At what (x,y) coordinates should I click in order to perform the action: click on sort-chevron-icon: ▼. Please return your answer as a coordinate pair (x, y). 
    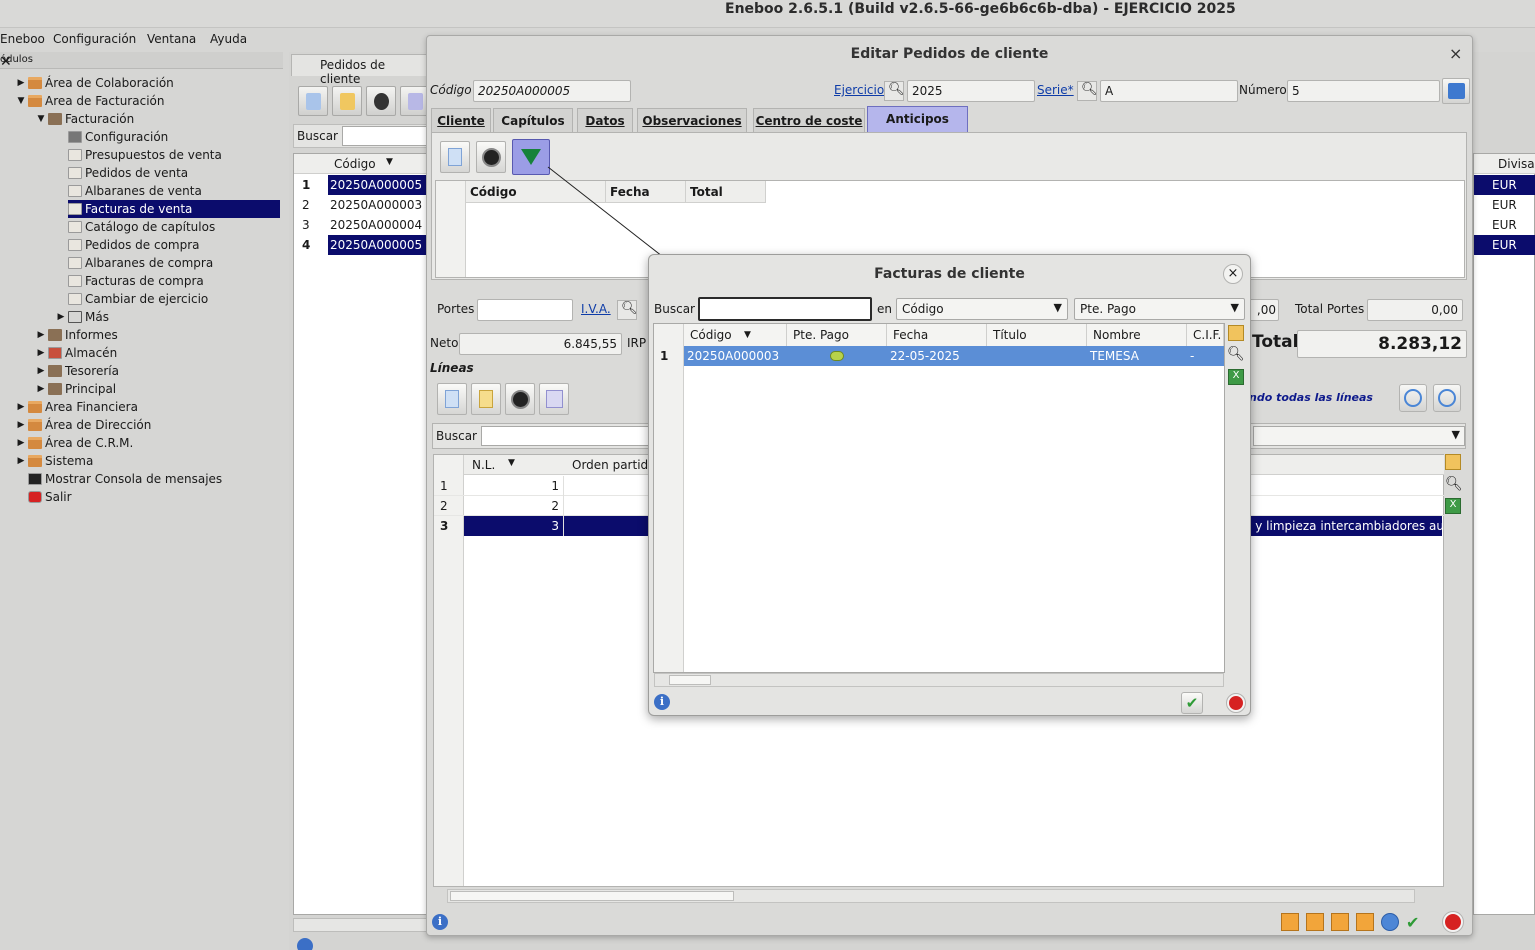
    Looking at the image, I should click on (747, 335).